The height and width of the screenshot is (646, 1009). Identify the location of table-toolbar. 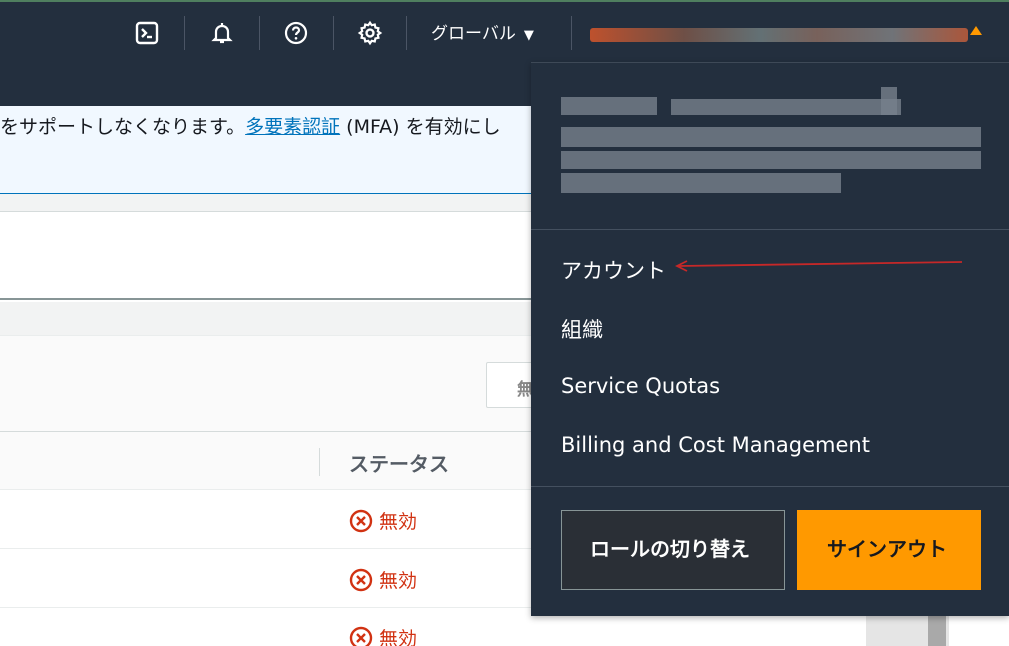
(265, 384).